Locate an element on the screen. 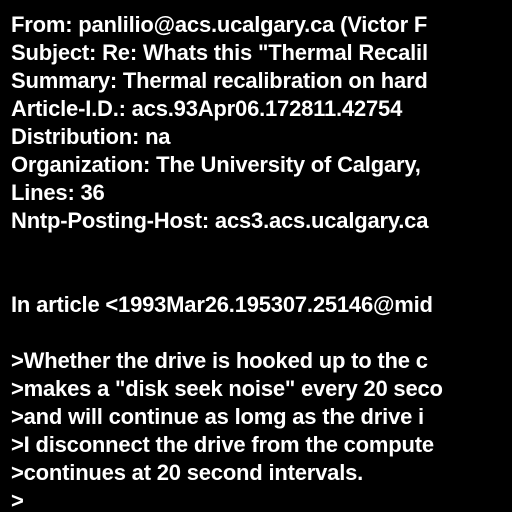 Image resolution: width=512 pixels, height=512 pixels. article-attribution: In article <1993Mar26.195307.25146@mid is located at coordinates (222, 304).